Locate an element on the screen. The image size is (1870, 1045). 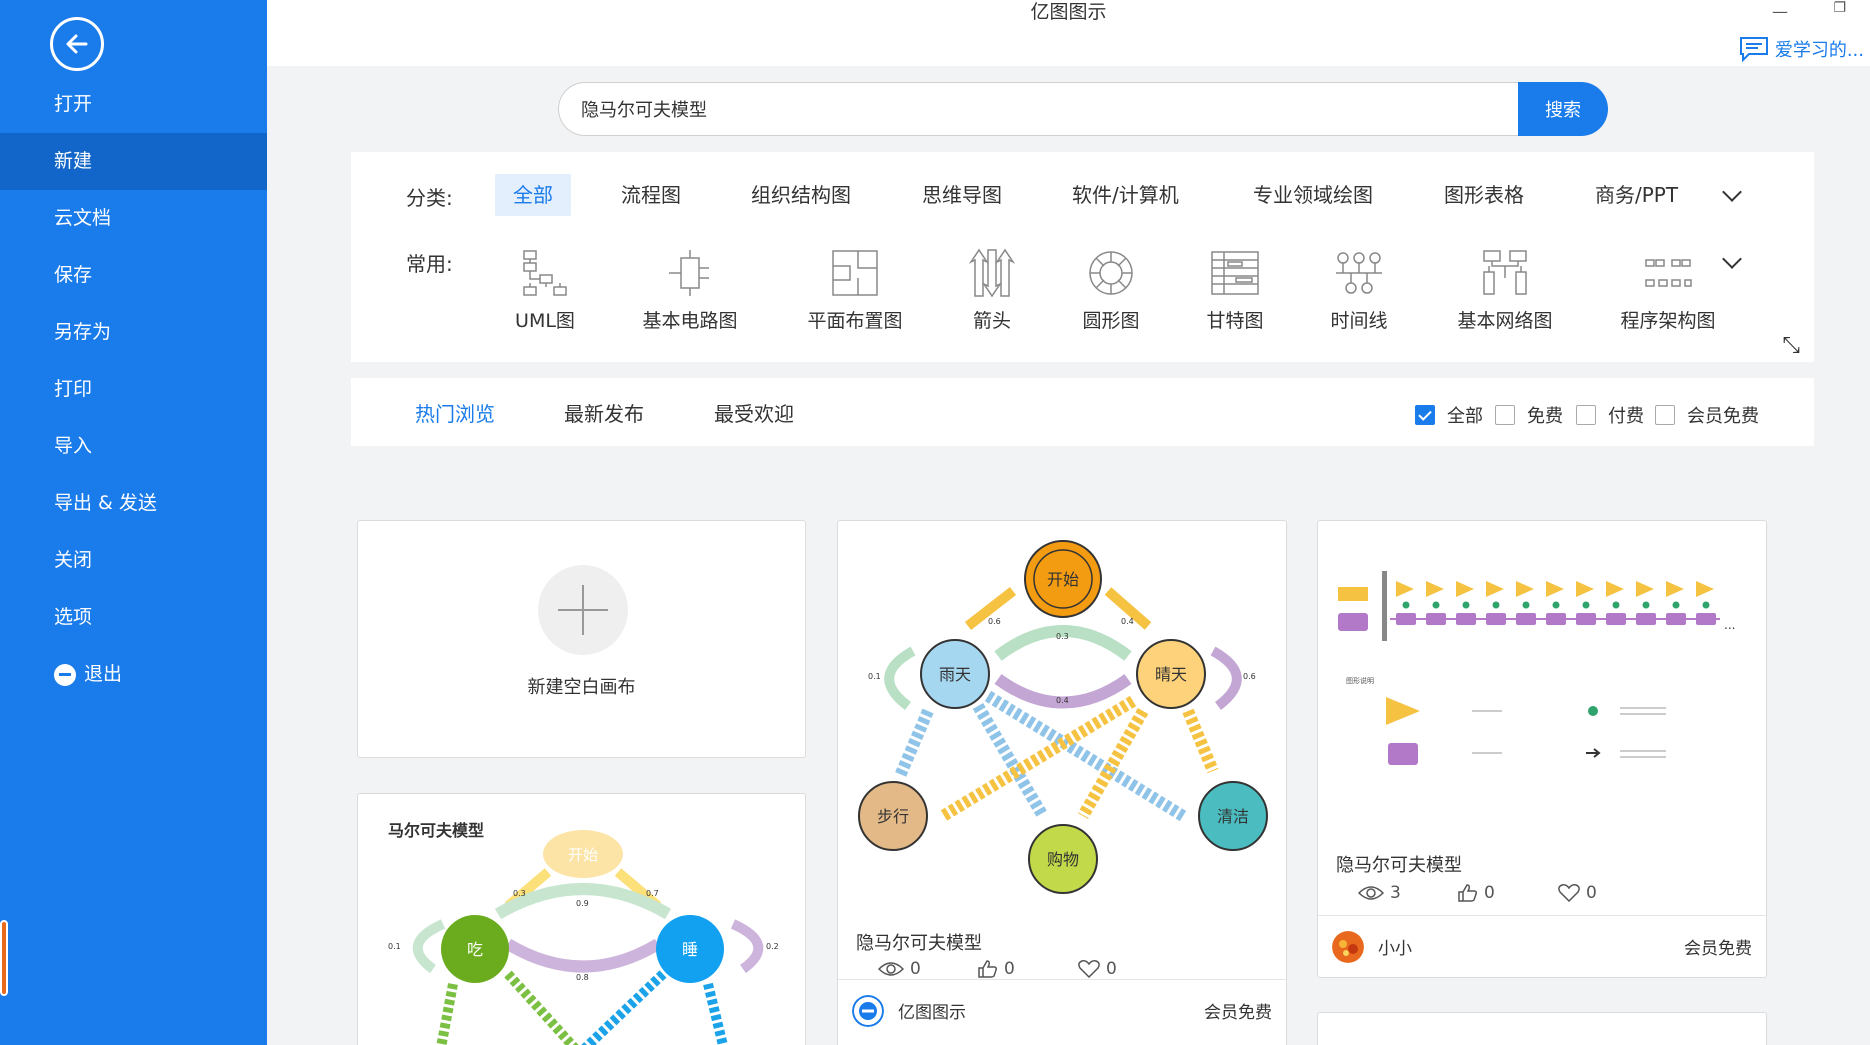
menu-options: 选项 is located at coordinates (133, 617).